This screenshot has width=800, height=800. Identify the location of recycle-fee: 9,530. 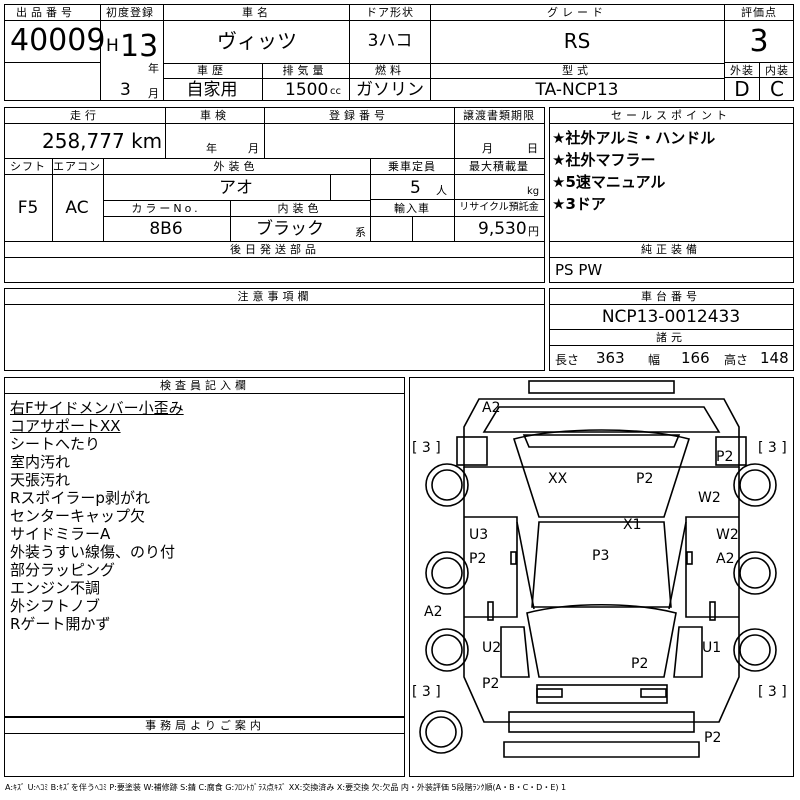
(502, 229).